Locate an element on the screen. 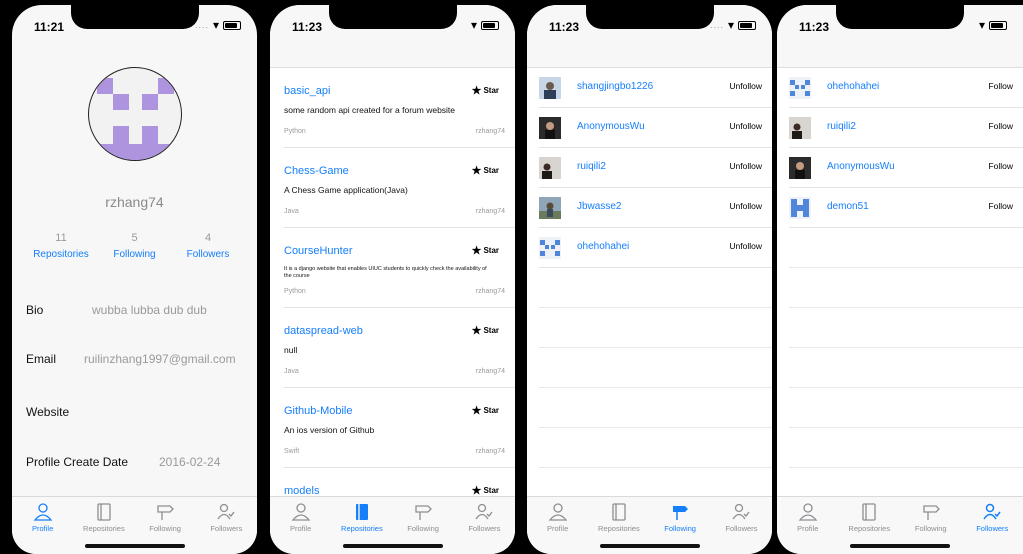 The width and height of the screenshot is (1023, 554). status-time: 11:23 is located at coordinates (564, 27).